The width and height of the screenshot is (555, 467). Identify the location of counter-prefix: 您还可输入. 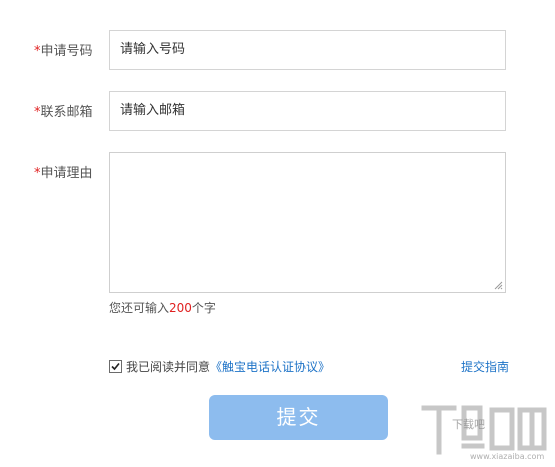
(139, 308).